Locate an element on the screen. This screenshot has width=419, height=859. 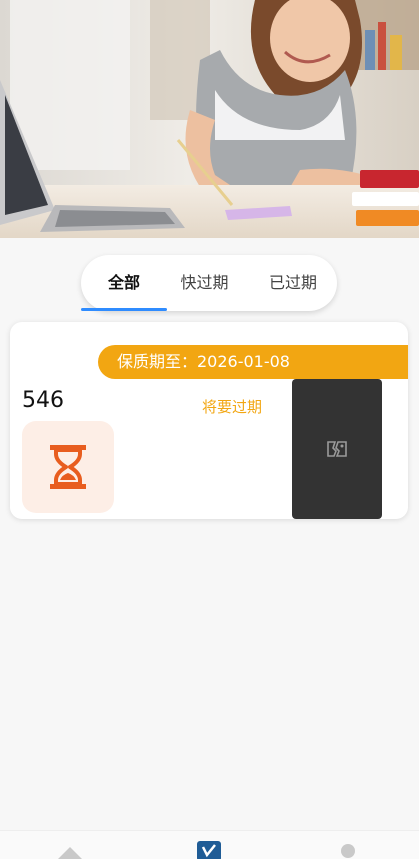
item-count: 546 is located at coordinates (43, 400).